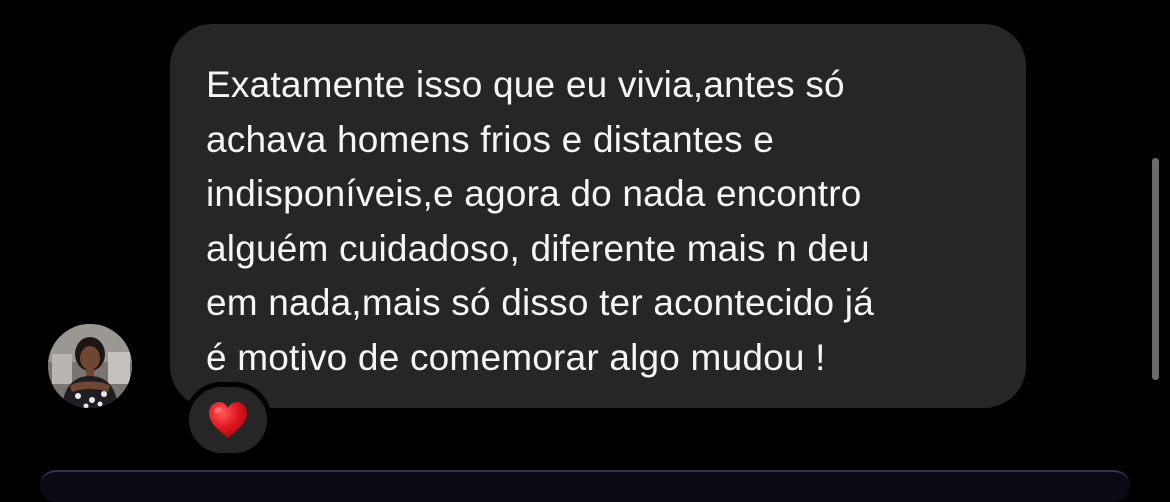  I want to click on message-composer, so click(585, 486).